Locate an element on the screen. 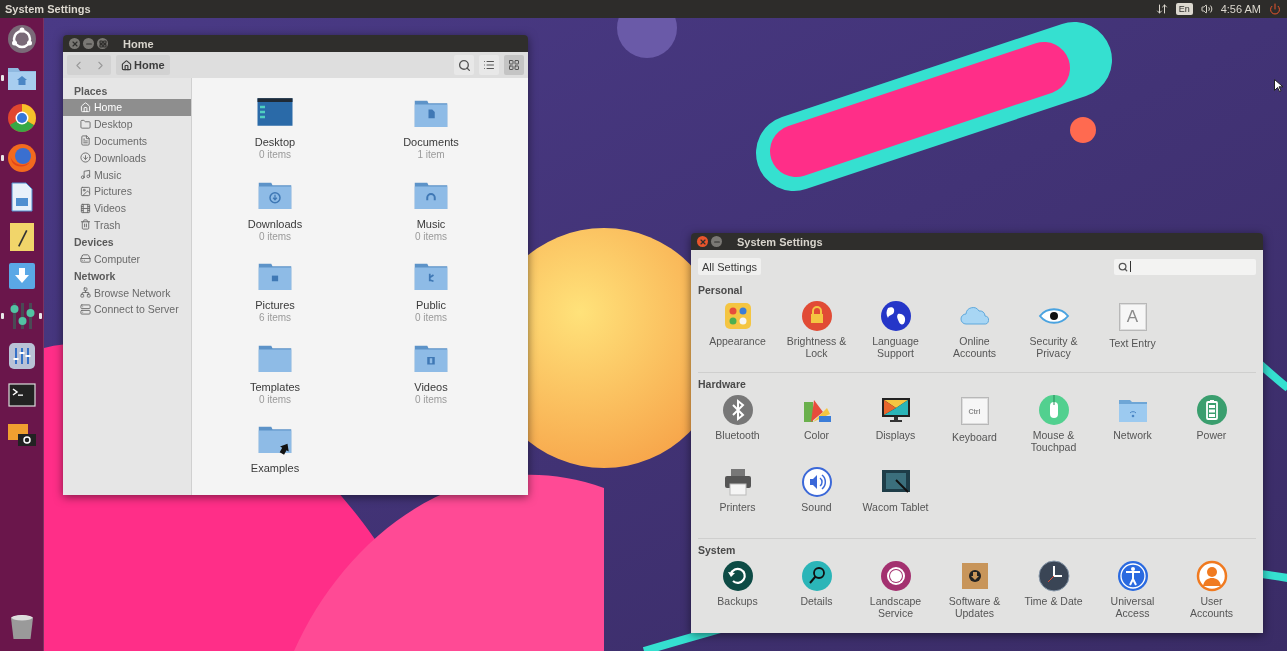 The image size is (1287, 651). settings-item-label: Backups is located at coordinates (737, 602).